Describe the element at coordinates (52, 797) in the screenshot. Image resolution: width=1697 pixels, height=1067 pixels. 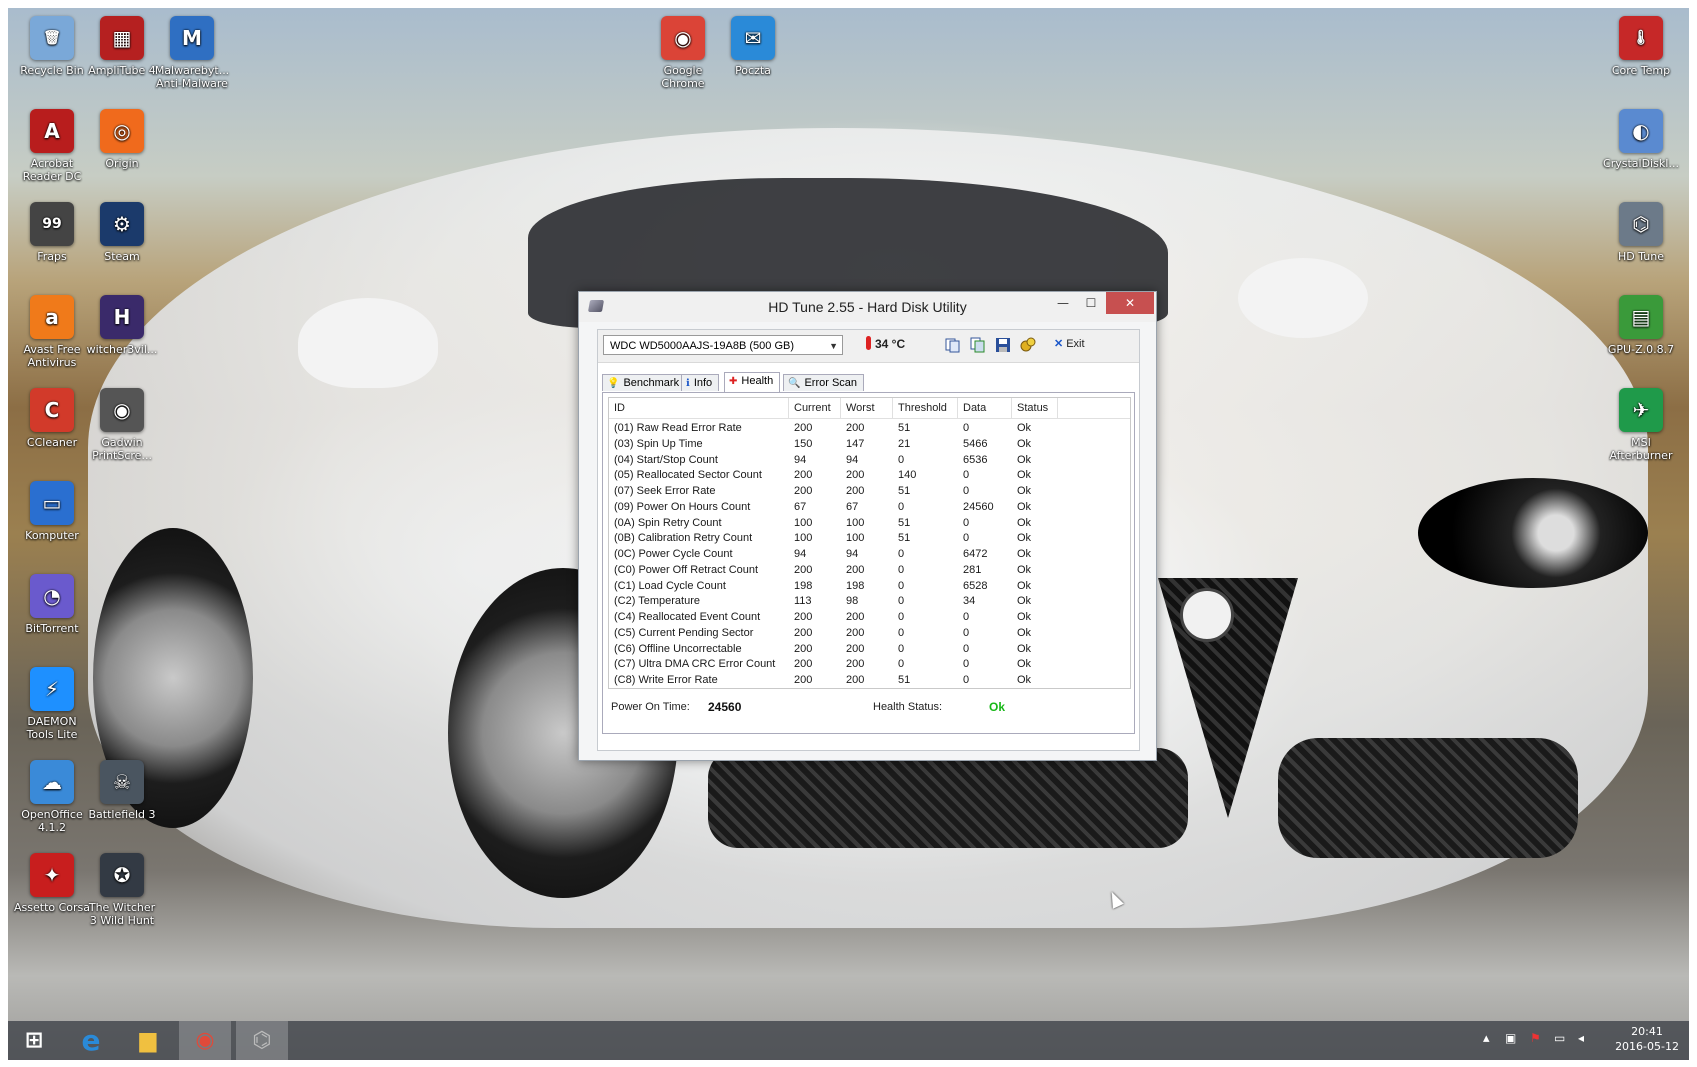
I see `desktop-icon: ☁ OpenOffice 4.1.2` at that location.